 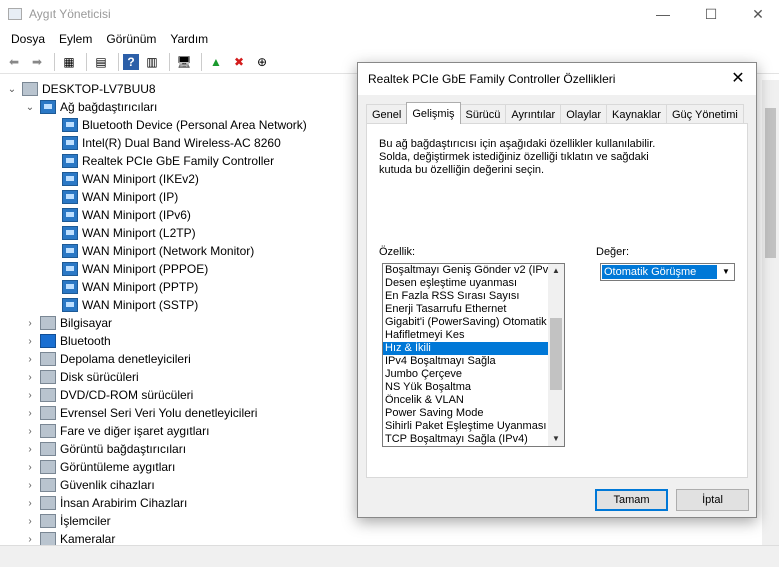 I want to click on tree-item-adapter: WAN Miniport (IP), so click(x=120, y=197).